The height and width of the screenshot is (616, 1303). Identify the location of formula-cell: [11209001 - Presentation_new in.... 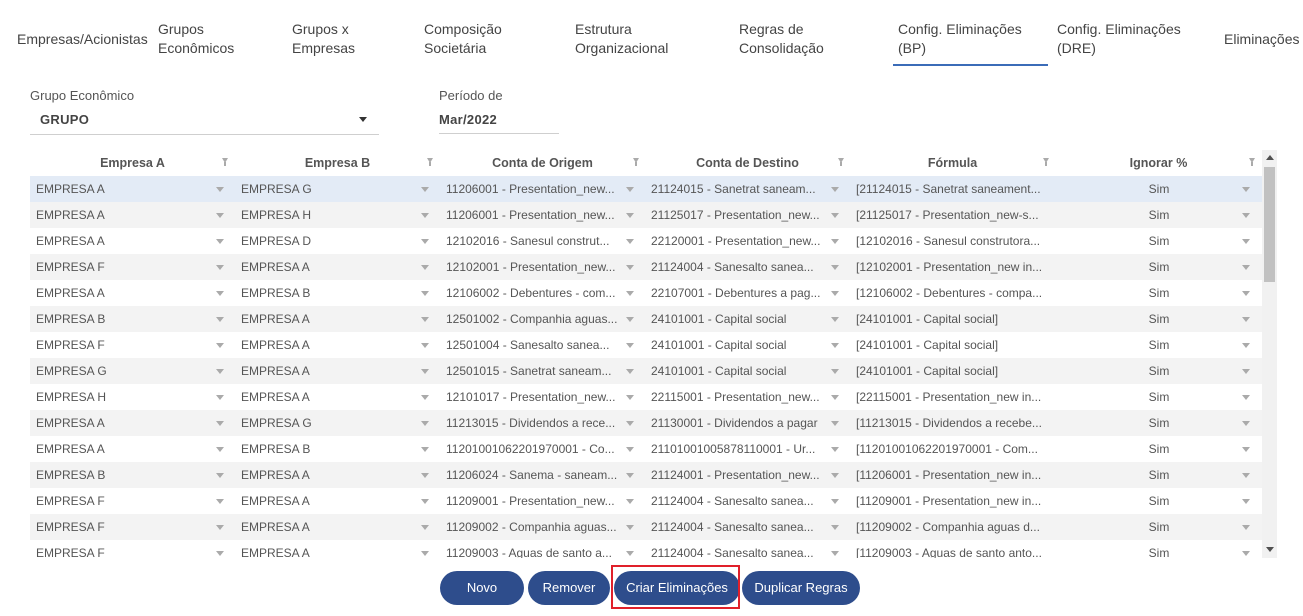
(951, 501).